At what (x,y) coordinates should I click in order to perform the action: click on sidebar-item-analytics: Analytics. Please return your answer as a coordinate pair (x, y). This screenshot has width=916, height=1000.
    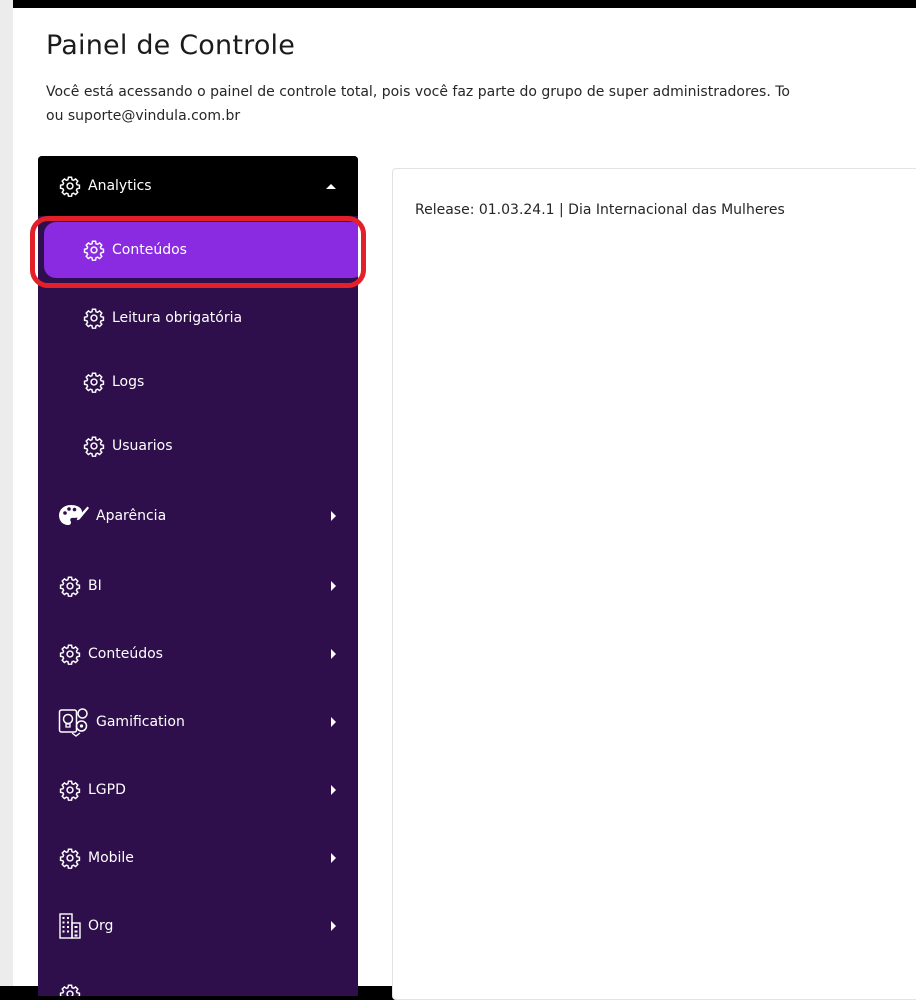
    Looking at the image, I should click on (198, 186).